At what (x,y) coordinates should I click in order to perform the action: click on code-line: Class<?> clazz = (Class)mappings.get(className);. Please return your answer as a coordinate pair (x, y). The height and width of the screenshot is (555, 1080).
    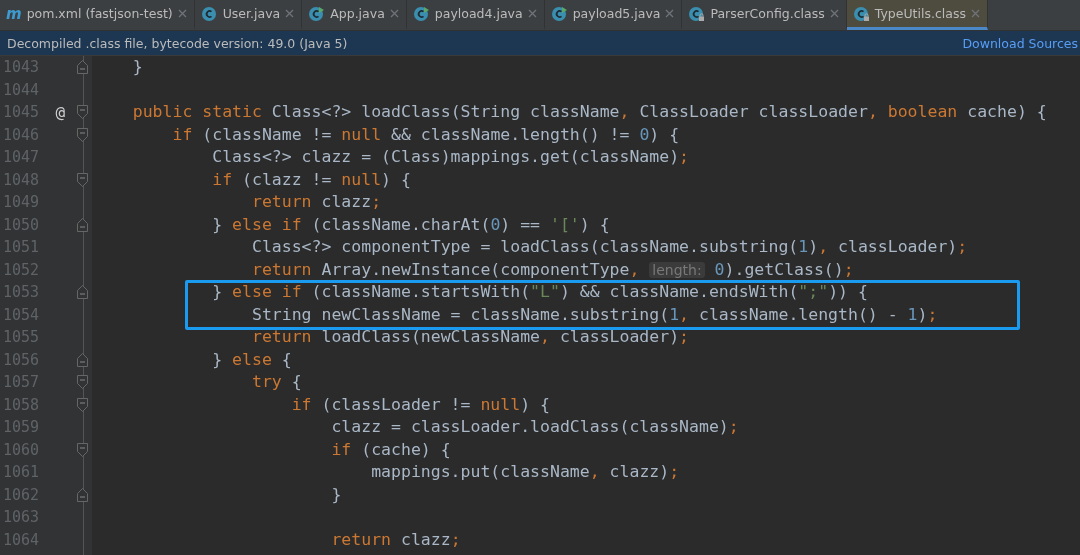
    Looking at the image, I should click on (451, 157).